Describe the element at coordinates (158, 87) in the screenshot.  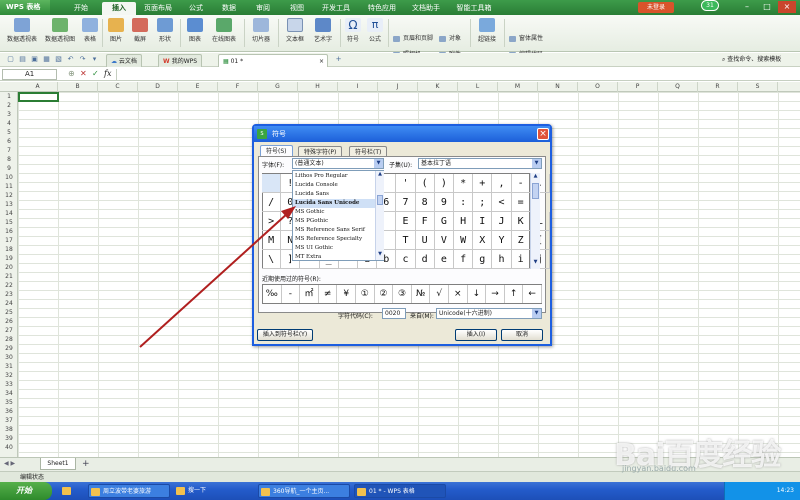
I see `column-header: D` at that location.